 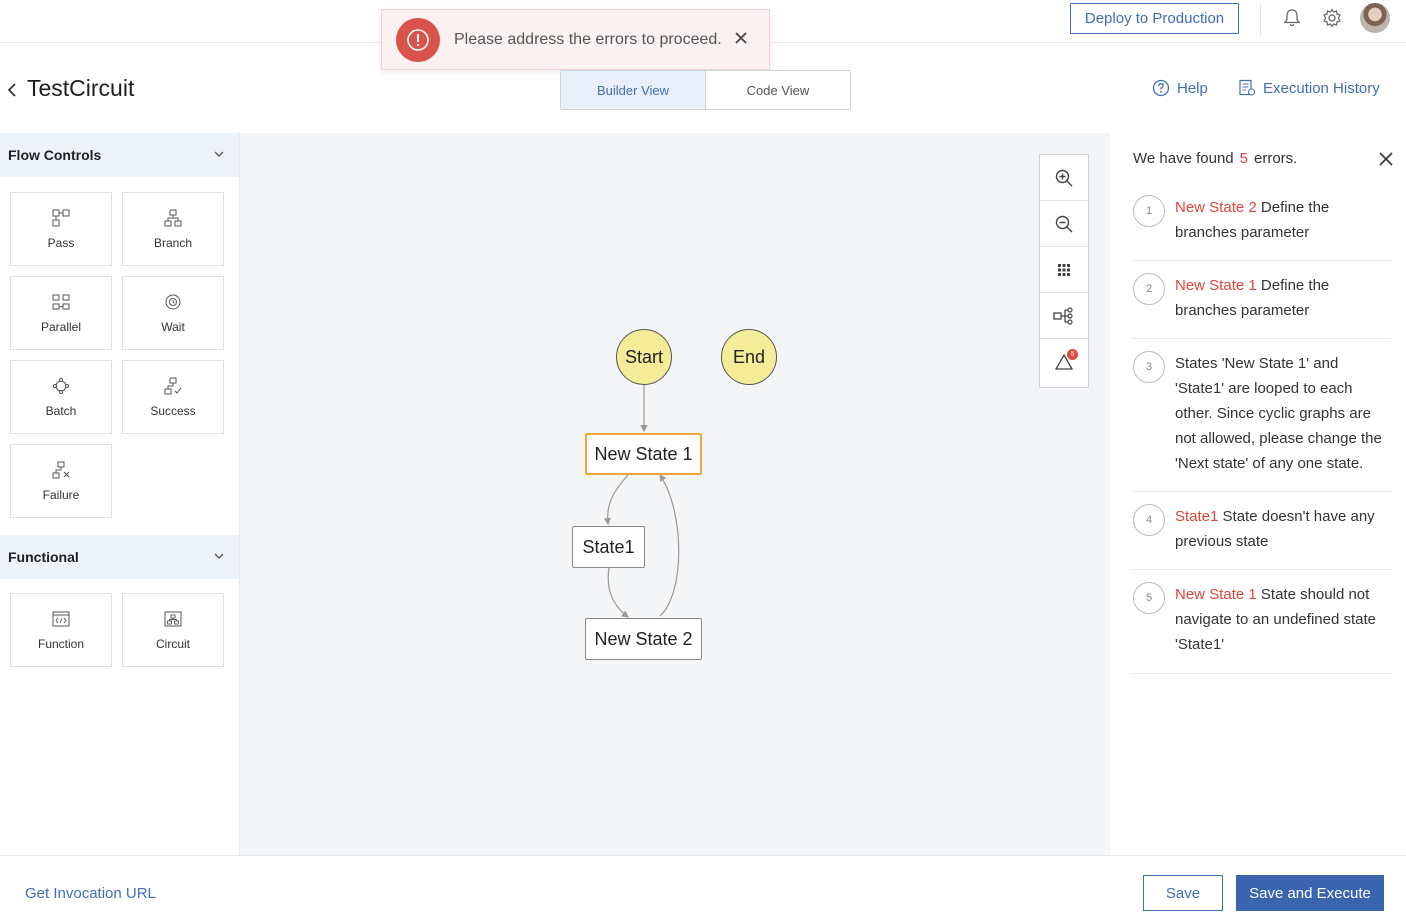 What do you see at coordinates (61, 326) in the screenshot?
I see `tile-label: Parallel` at bounding box center [61, 326].